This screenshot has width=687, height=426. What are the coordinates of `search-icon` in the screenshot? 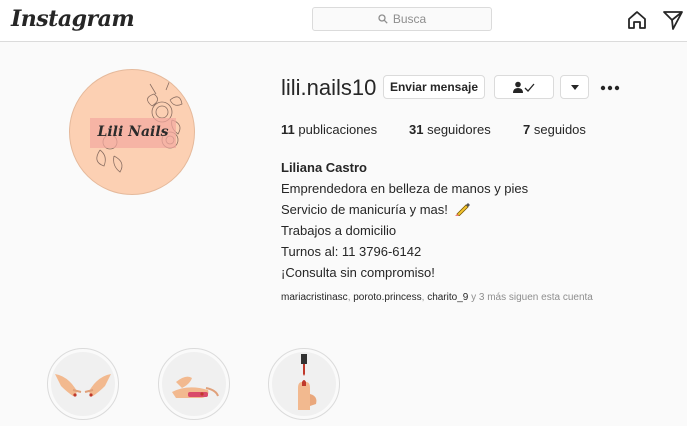 It's located at (383, 19).